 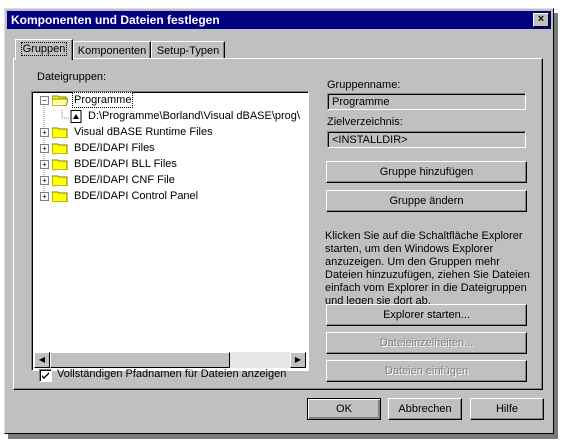 I want to click on file-icon, so click(x=76, y=116).